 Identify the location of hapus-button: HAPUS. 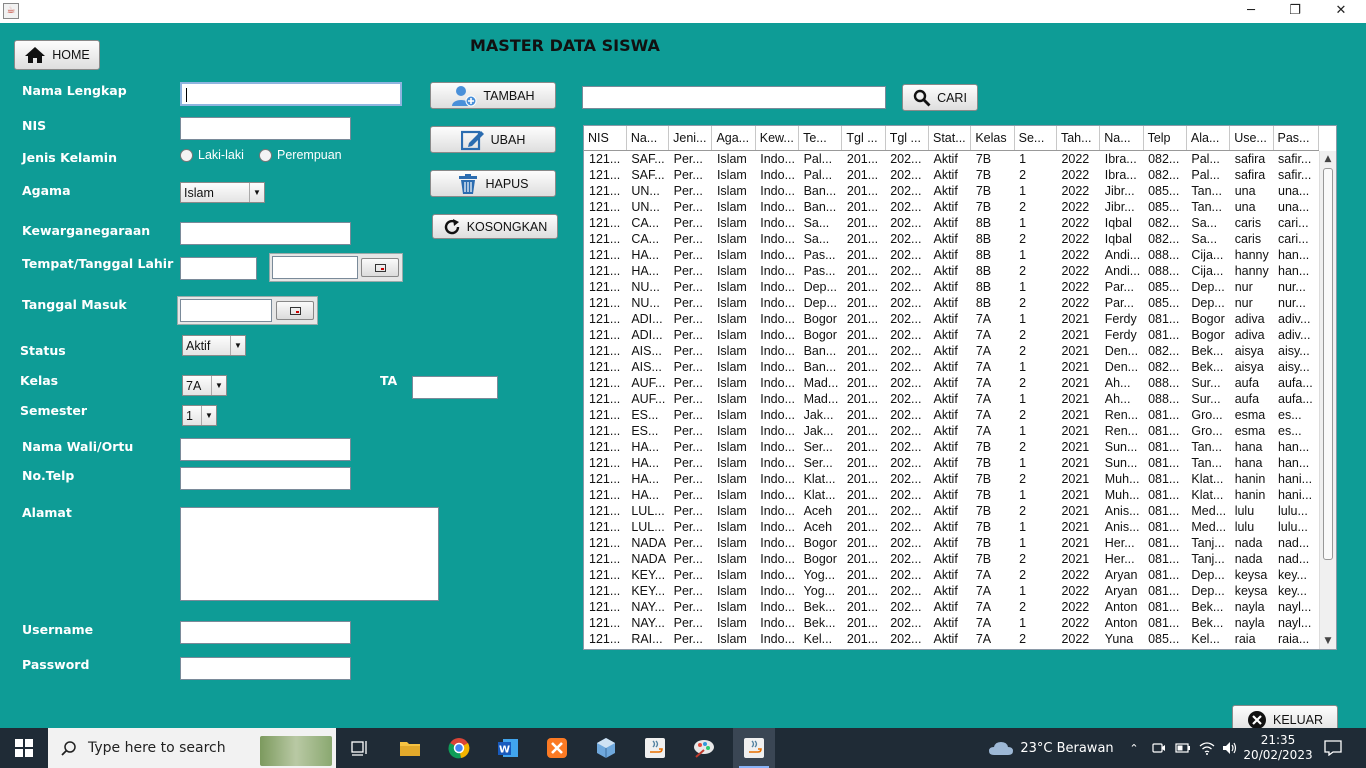
(493, 183).